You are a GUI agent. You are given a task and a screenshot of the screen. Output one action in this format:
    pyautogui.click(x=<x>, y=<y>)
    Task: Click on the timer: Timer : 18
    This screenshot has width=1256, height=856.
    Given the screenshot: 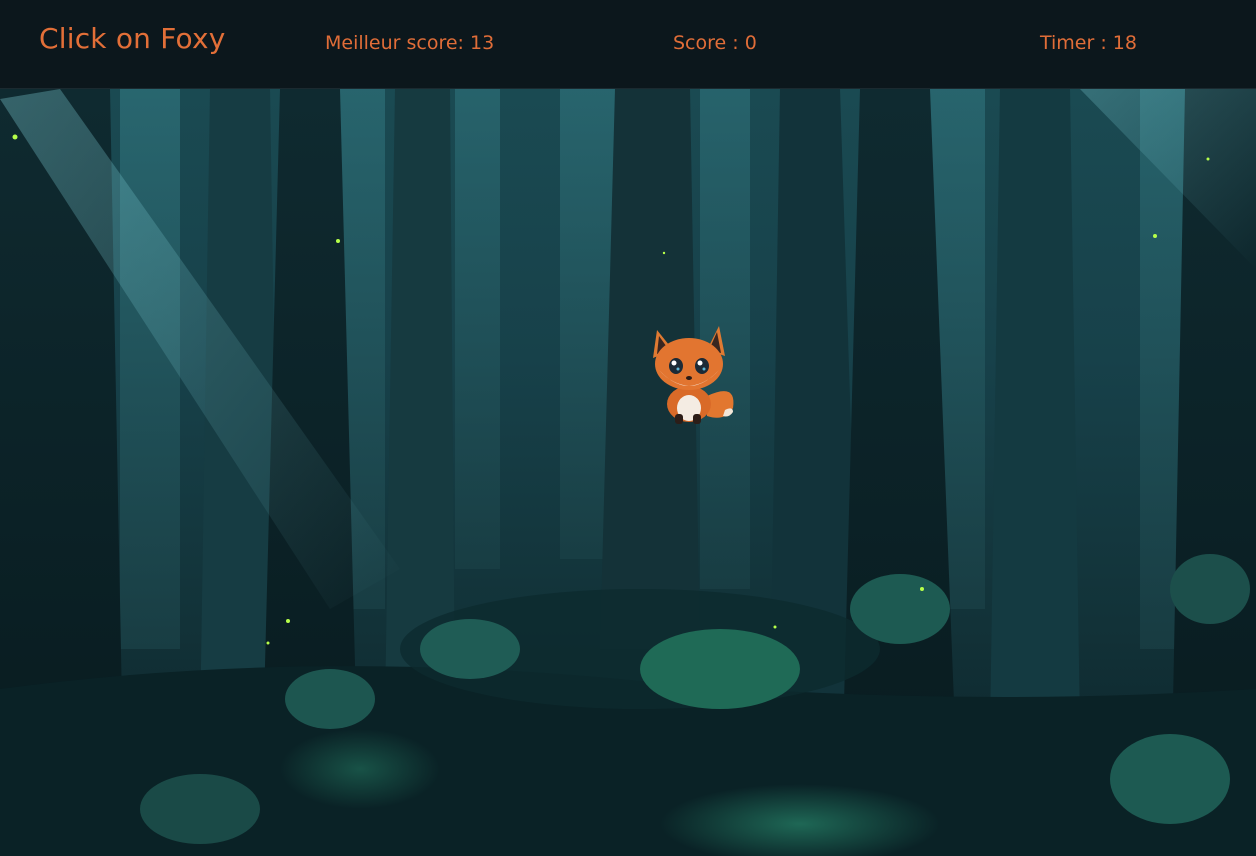 What is the action you would take?
    pyautogui.click(x=1088, y=43)
    